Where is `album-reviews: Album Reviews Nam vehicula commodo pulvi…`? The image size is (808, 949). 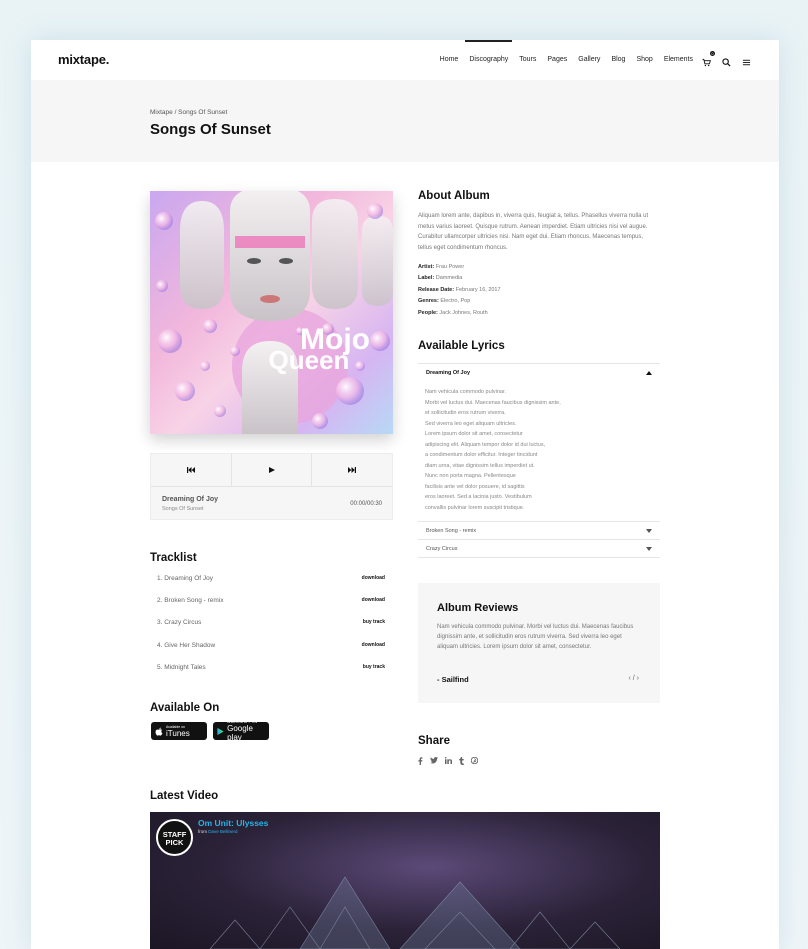 album-reviews: Album Reviews Nam vehicula commodo pulvi… is located at coordinates (539, 643).